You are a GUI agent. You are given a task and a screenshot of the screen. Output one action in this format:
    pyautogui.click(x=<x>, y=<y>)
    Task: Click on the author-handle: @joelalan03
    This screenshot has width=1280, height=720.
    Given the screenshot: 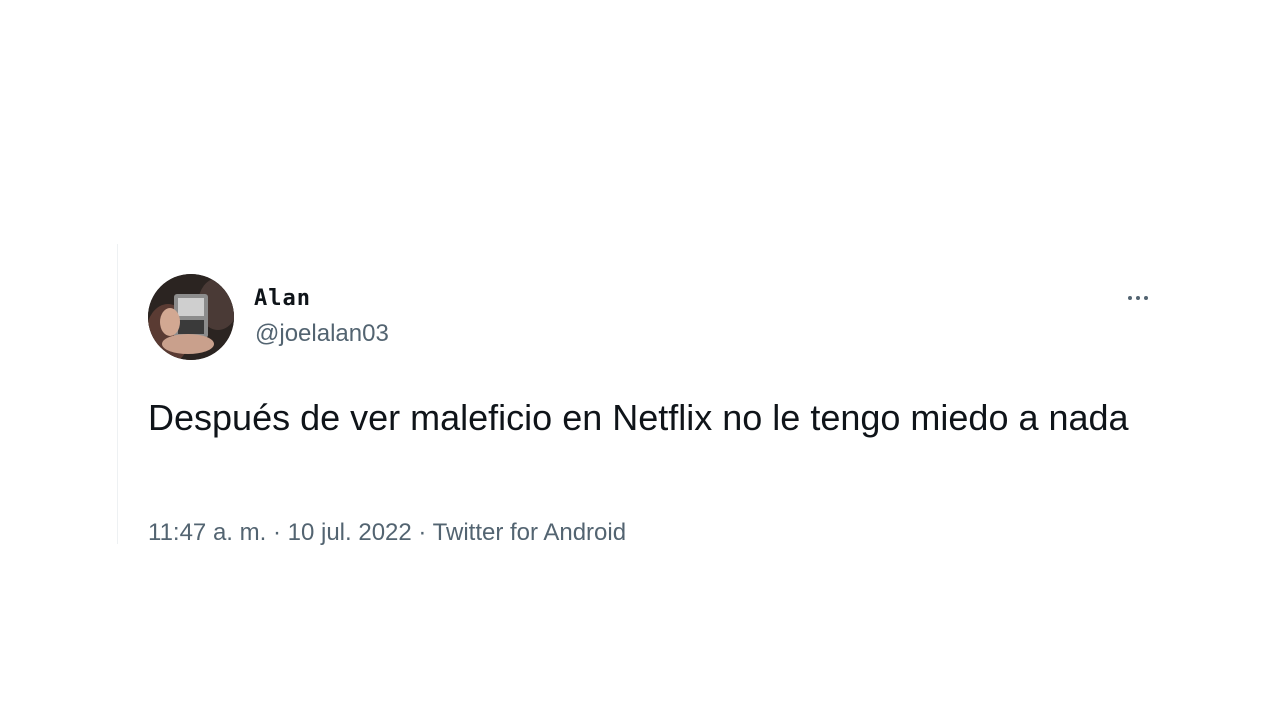 What is the action you would take?
    pyautogui.click(x=322, y=334)
    